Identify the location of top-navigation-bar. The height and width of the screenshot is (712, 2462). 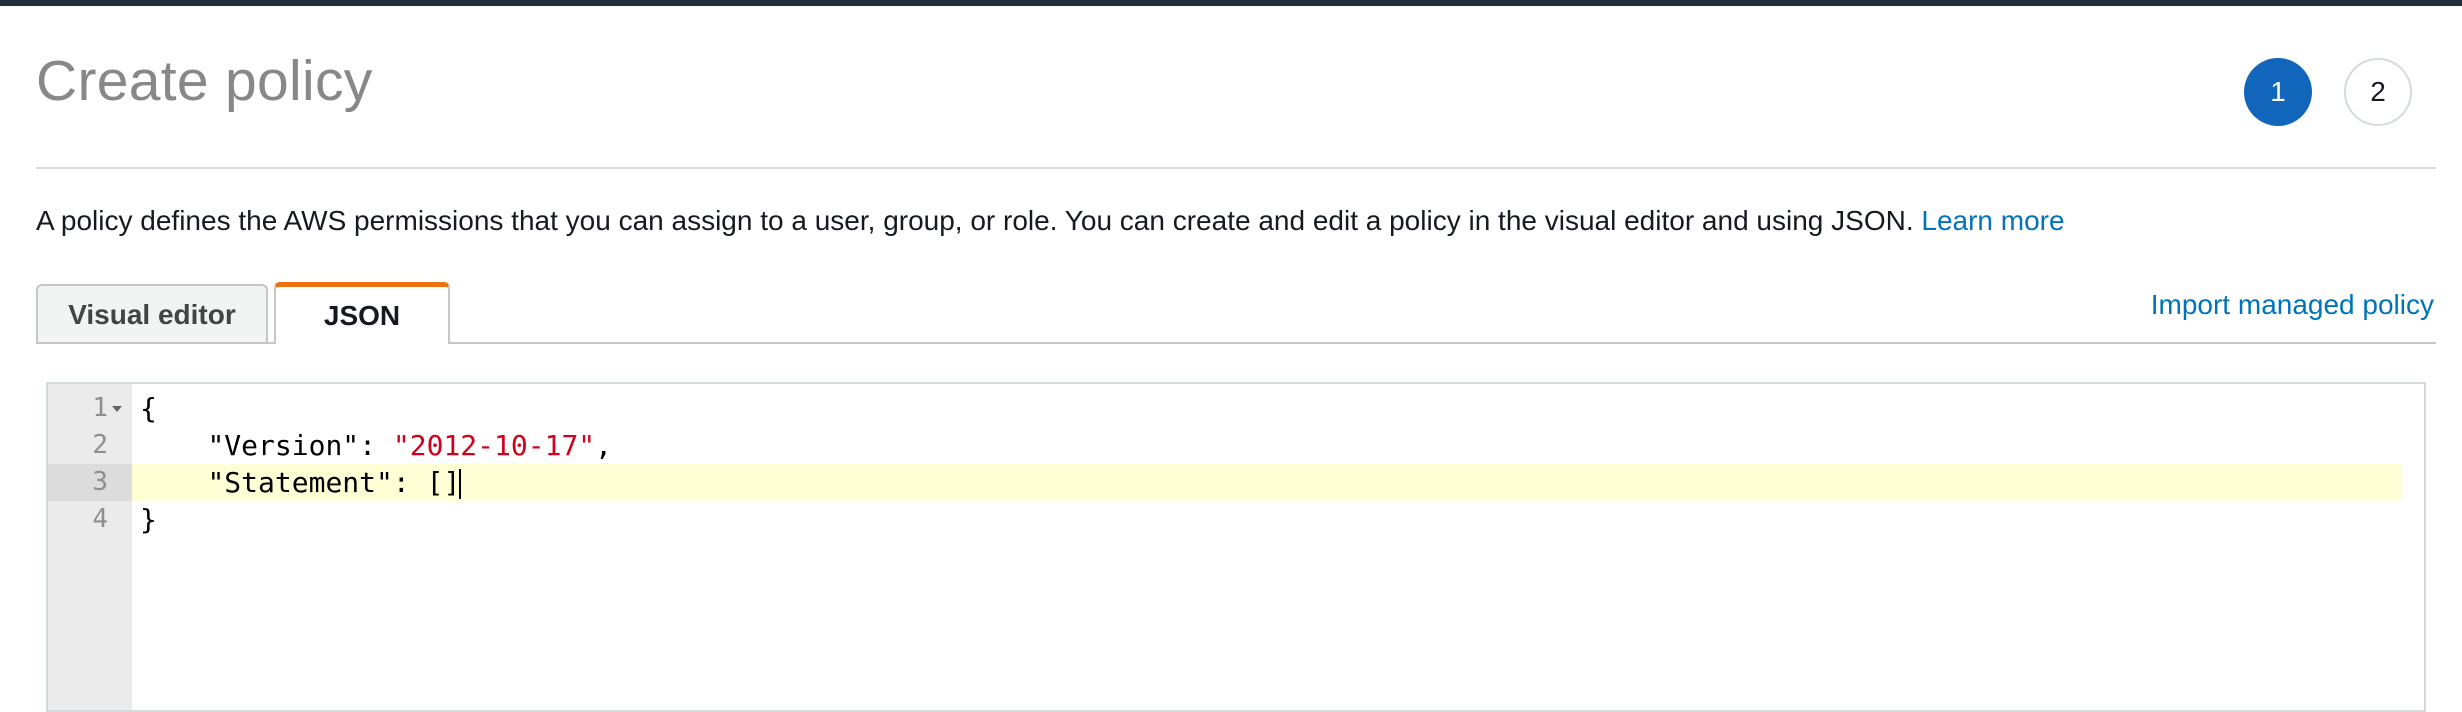
(1231, 3).